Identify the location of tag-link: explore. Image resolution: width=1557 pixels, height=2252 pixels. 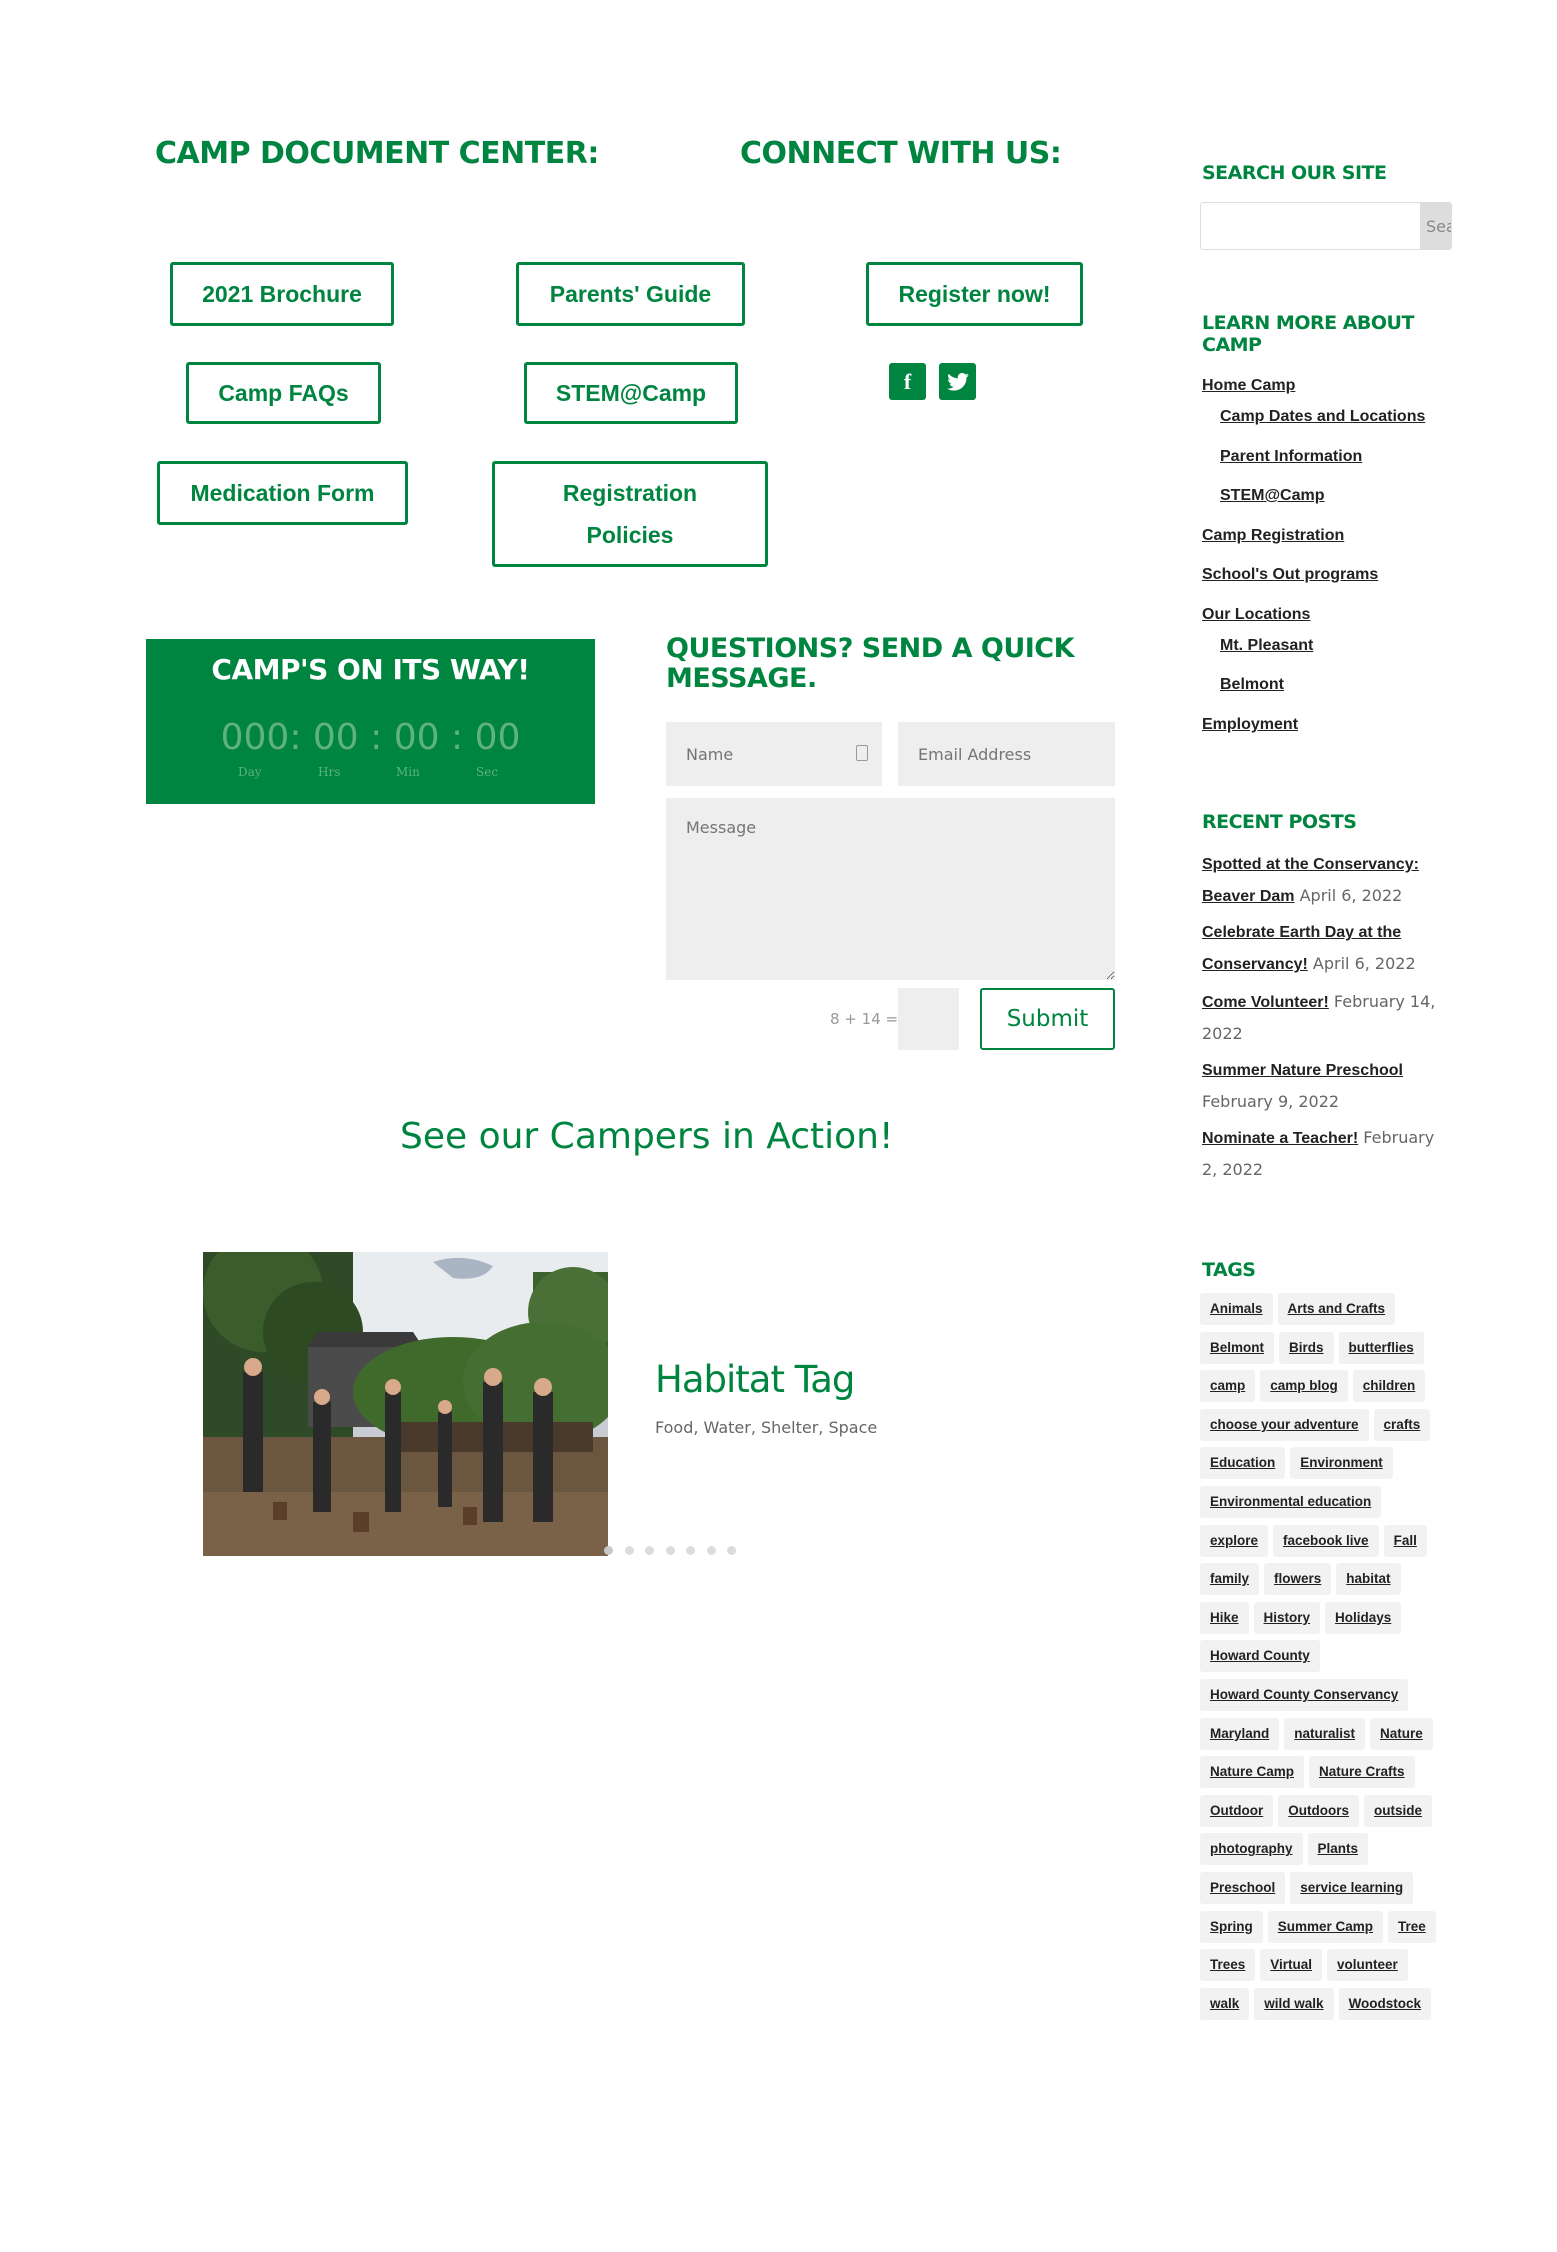
(1234, 1540).